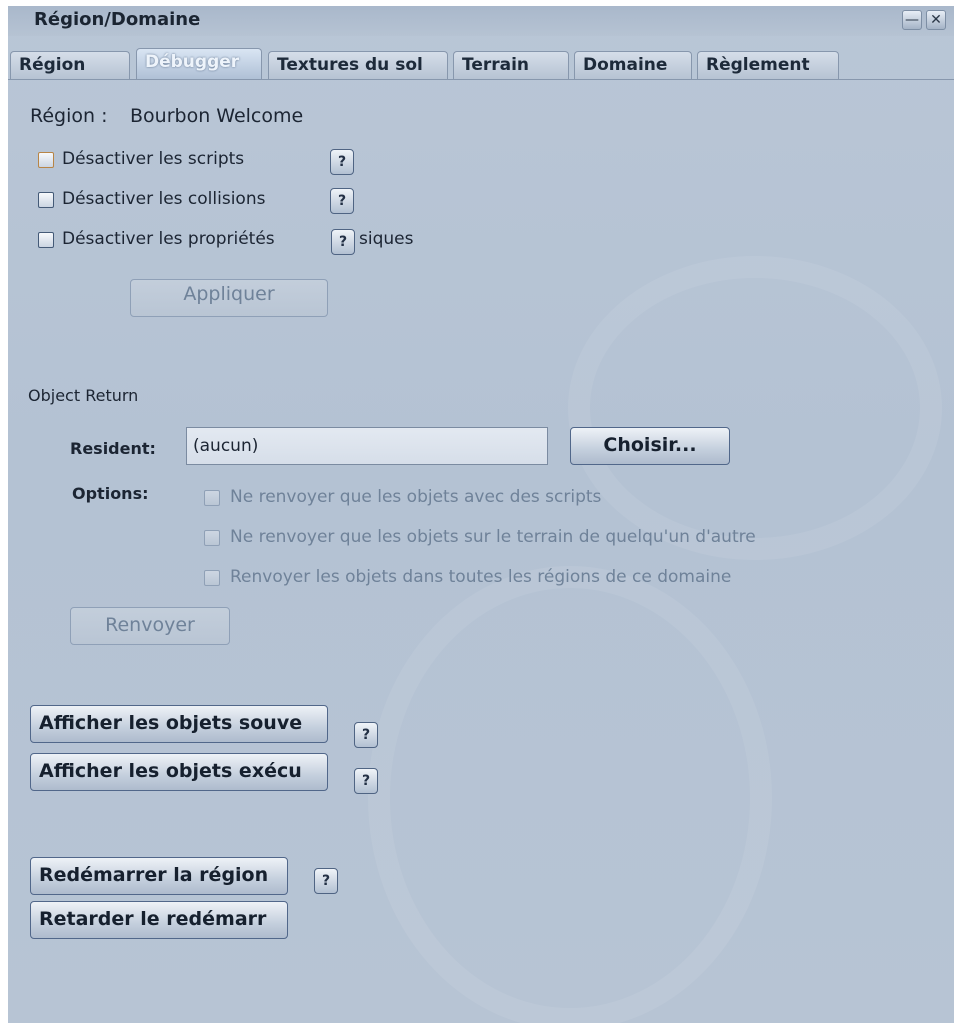  What do you see at coordinates (511, 65) in the screenshot?
I see `tab-terrain: Terrain` at bounding box center [511, 65].